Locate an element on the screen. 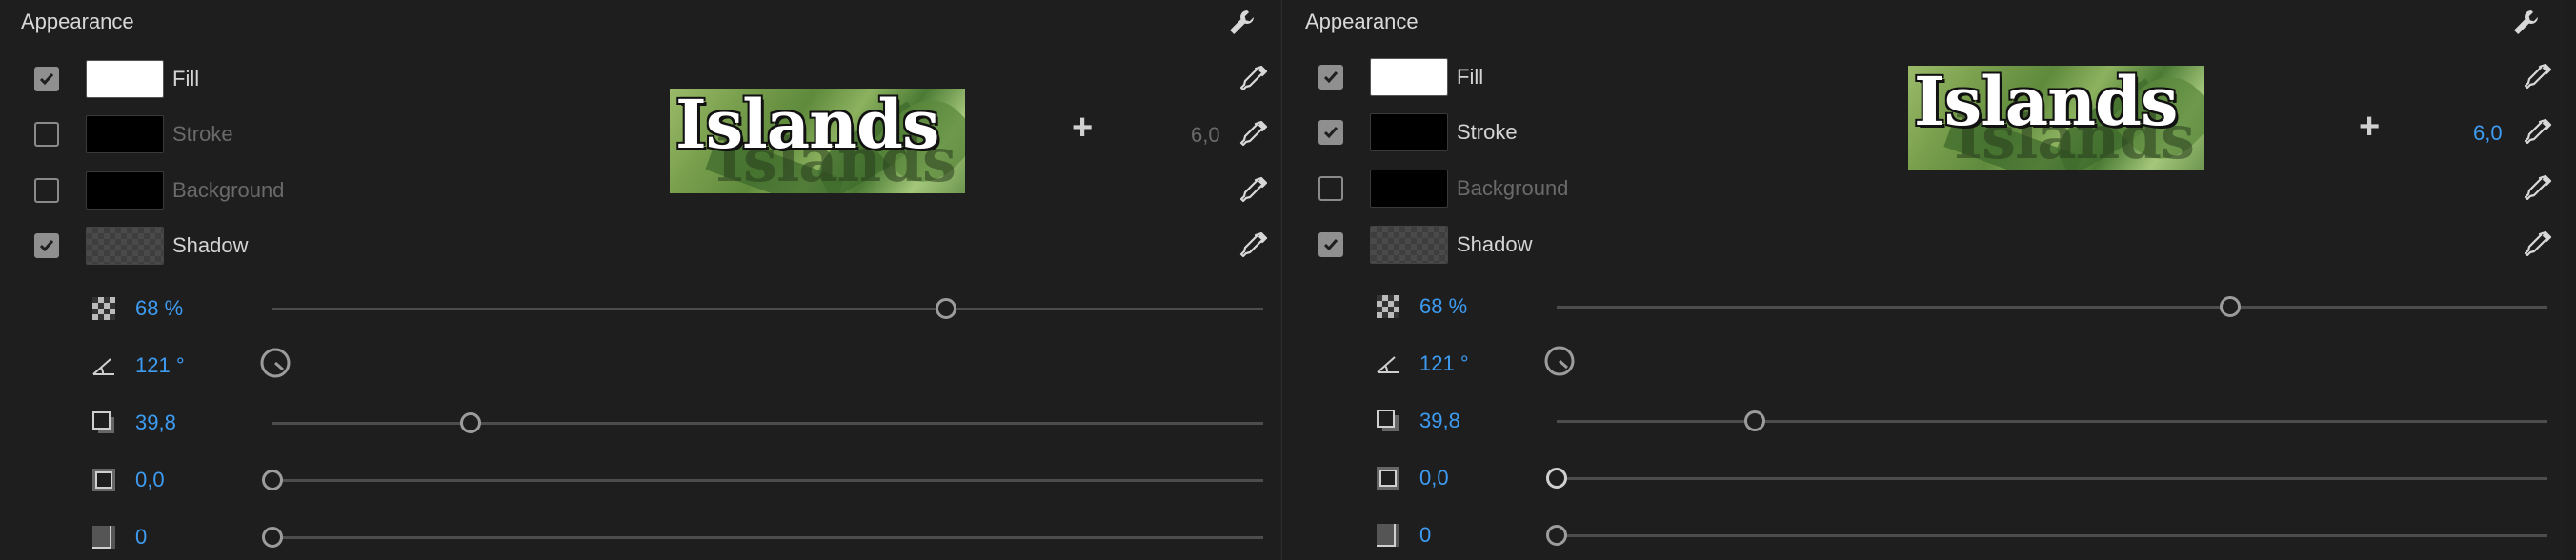 This screenshot has height=560, width=2576. preview-text: Islands is located at coordinates (807, 127).